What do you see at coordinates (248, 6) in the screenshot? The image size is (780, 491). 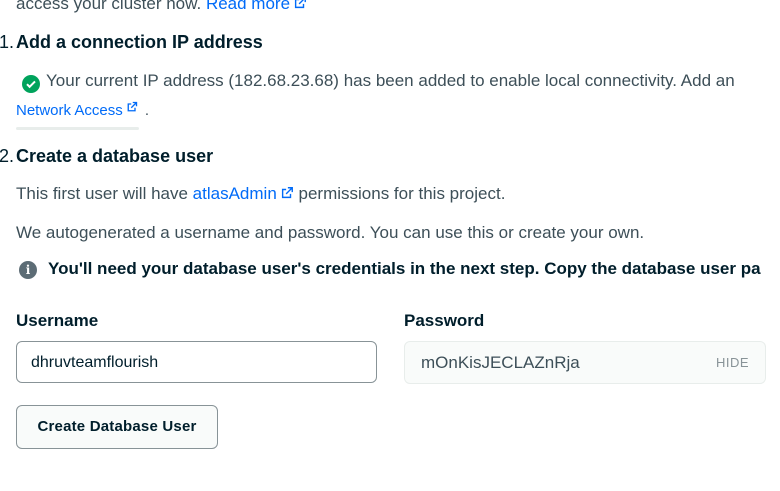 I see `read-more-label: Read more` at bounding box center [248, 6].